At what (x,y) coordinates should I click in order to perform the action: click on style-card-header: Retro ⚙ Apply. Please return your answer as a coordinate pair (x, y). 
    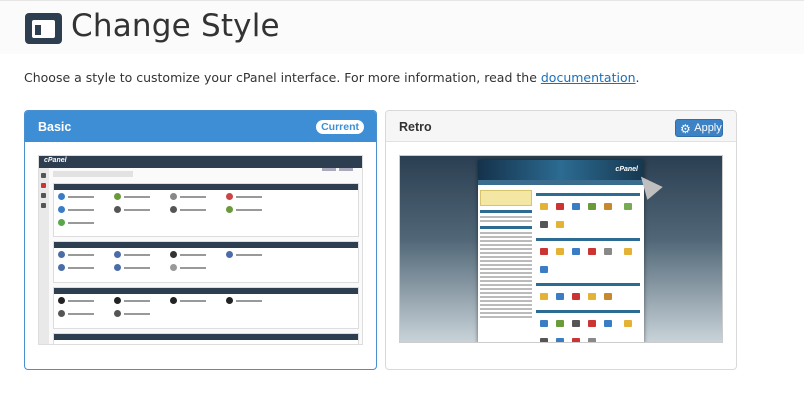
    Looking at the image, I should click on (561, 126).